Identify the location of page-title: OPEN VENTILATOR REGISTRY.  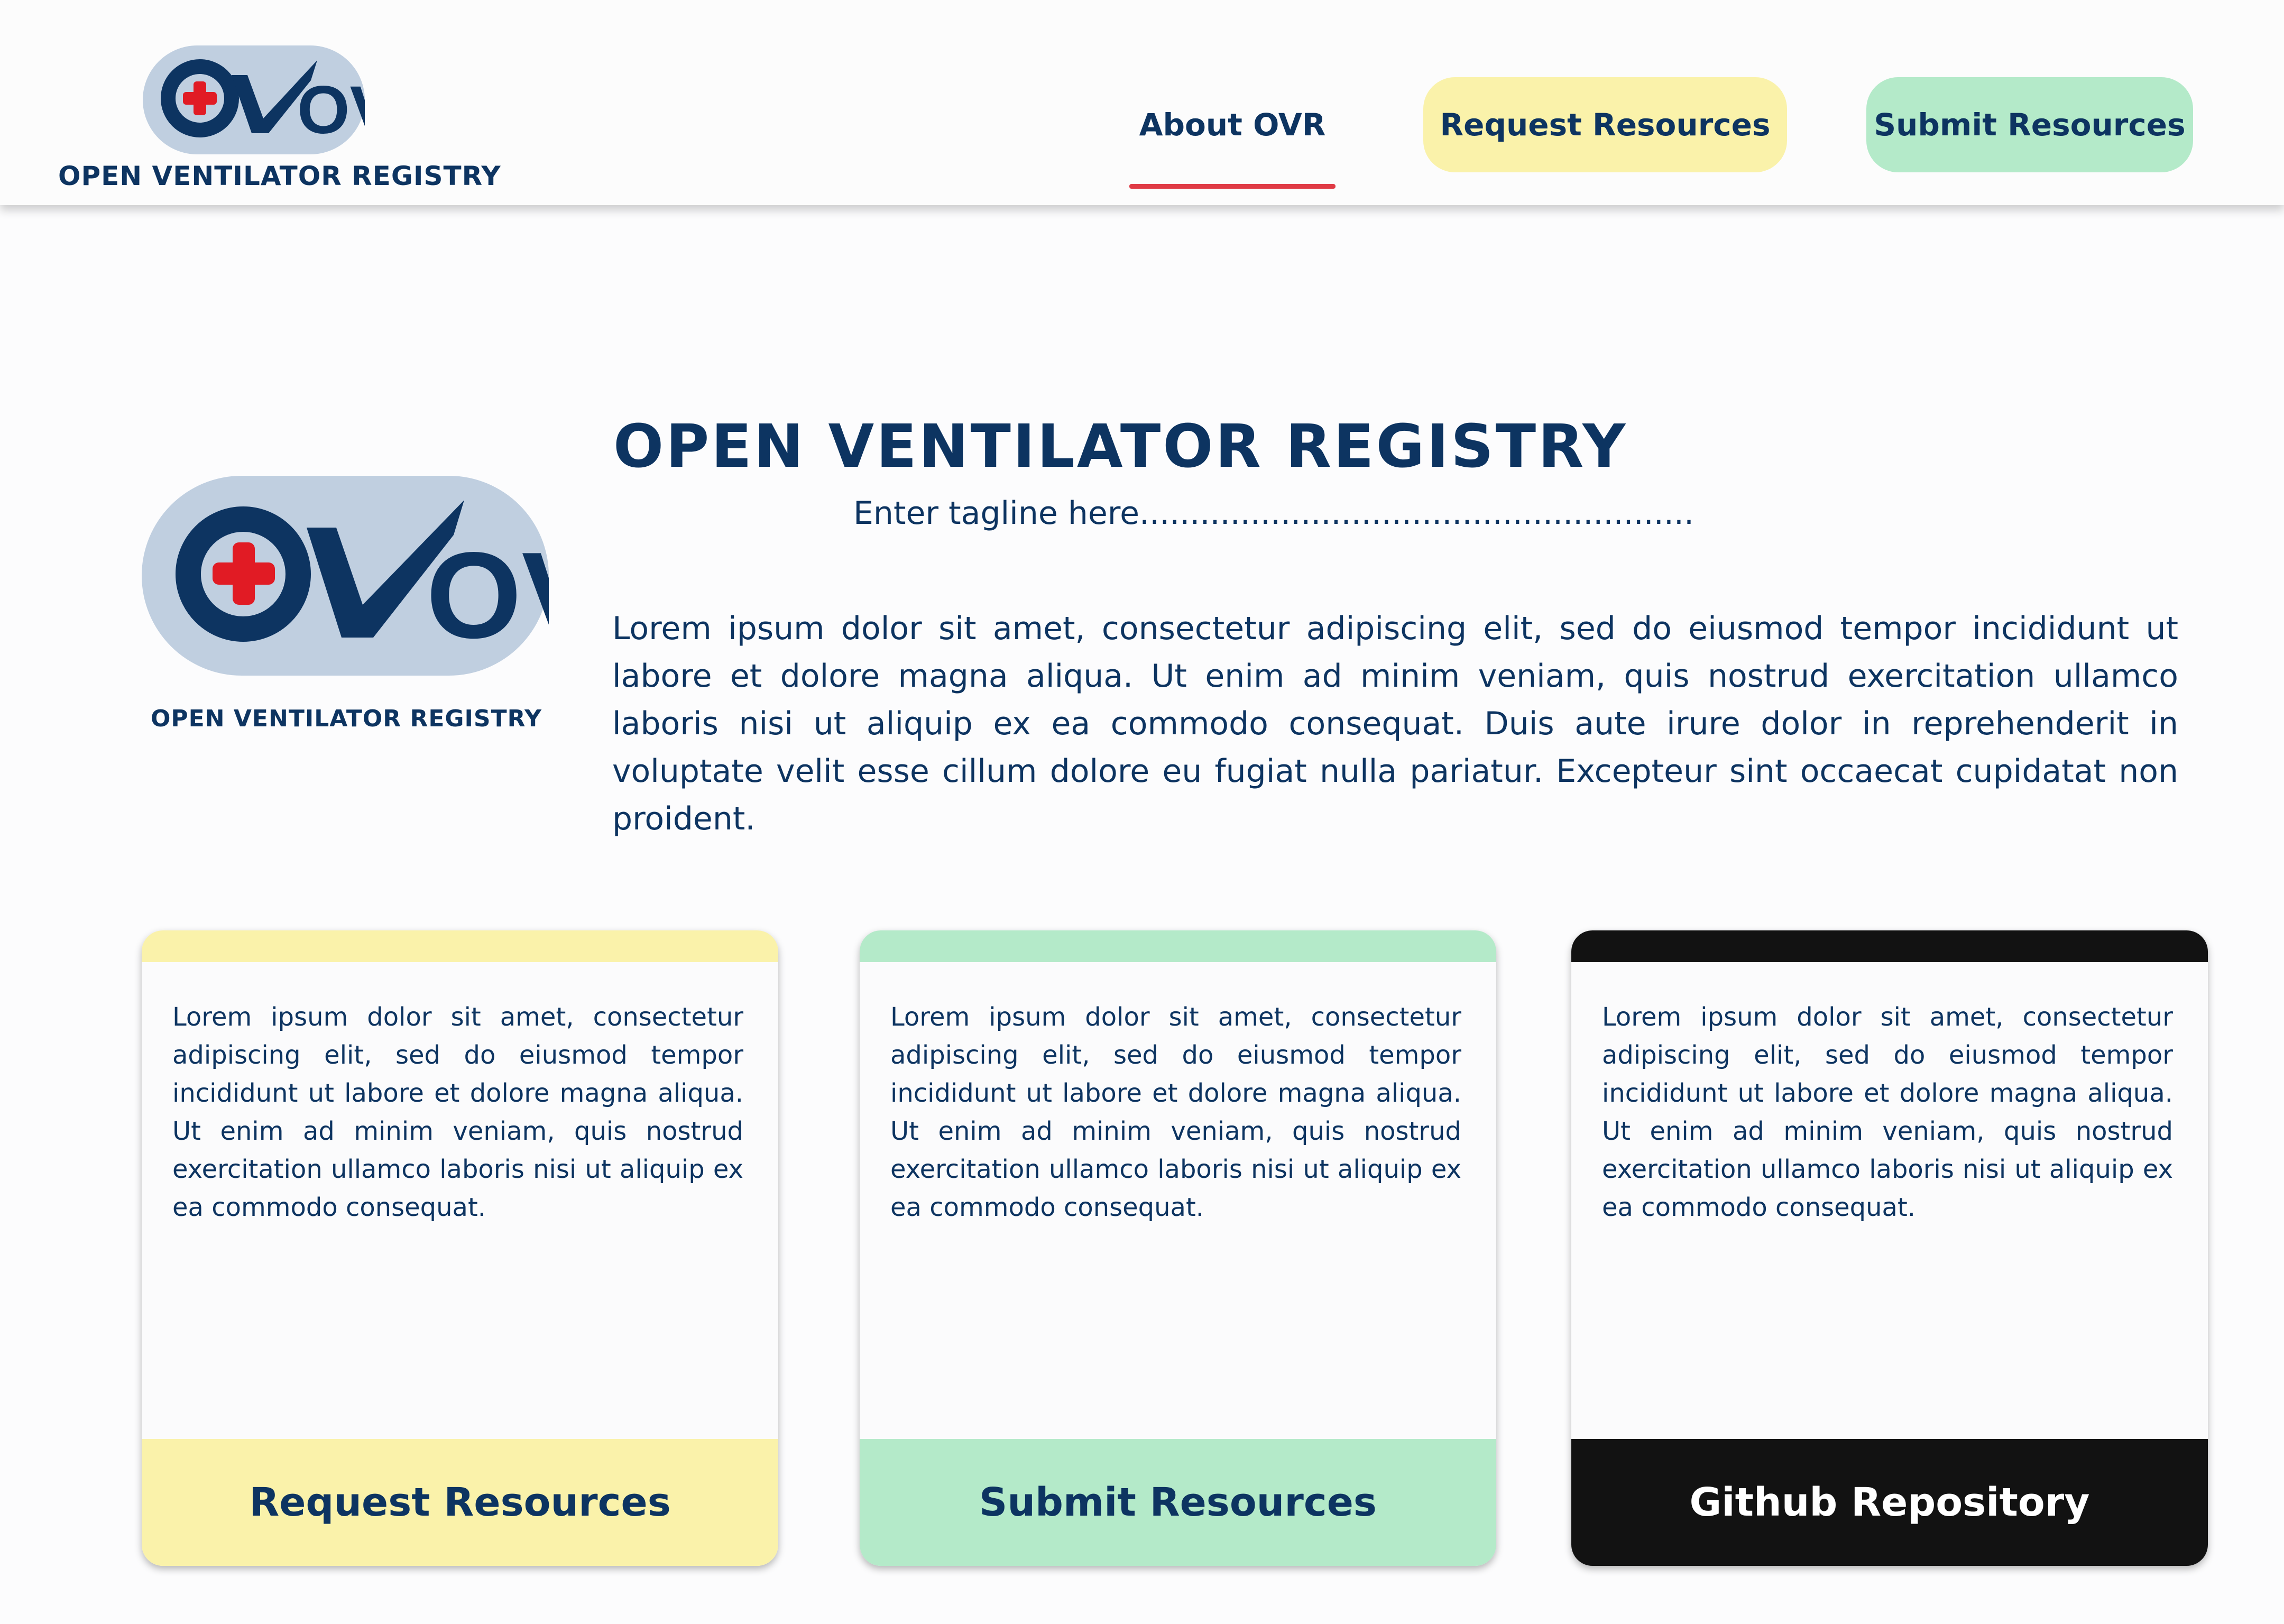
(1120, 446).